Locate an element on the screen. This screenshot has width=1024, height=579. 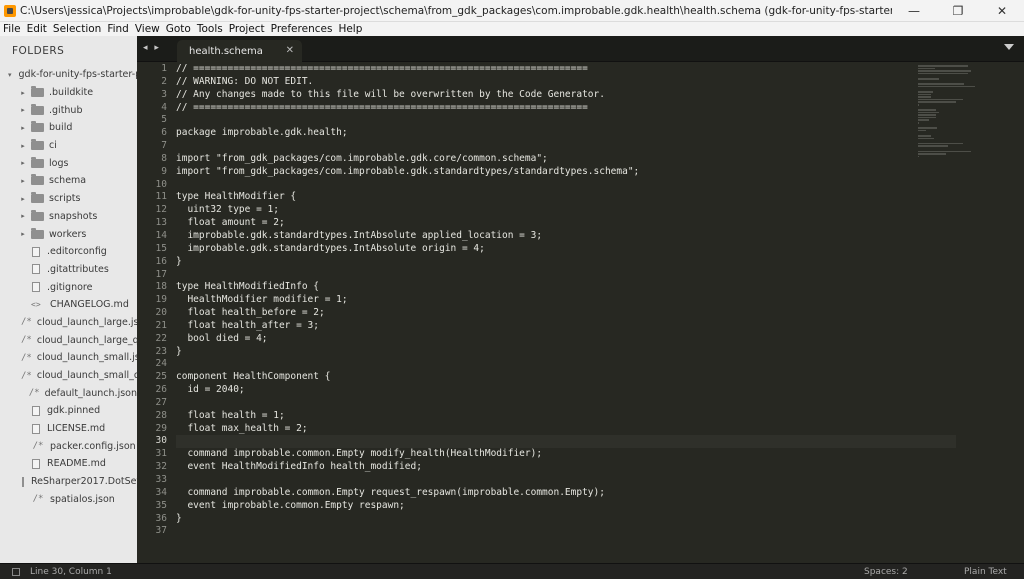
sidebar-item-schema: ▸ schema is located at coordinates (68, 181).